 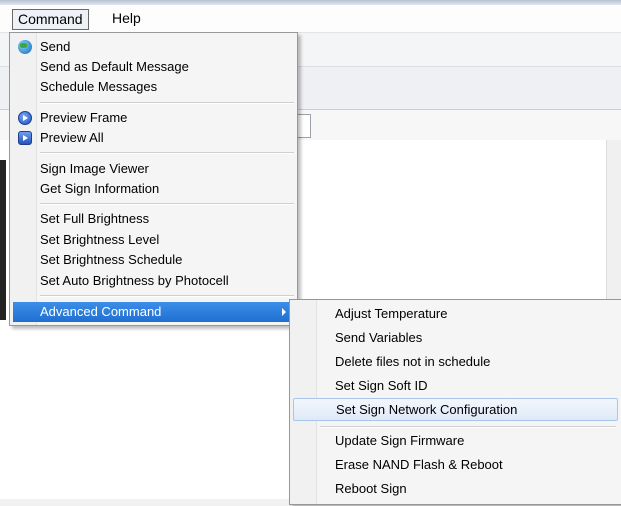 I want to click on globe-icon, so click(x=25, y=47).